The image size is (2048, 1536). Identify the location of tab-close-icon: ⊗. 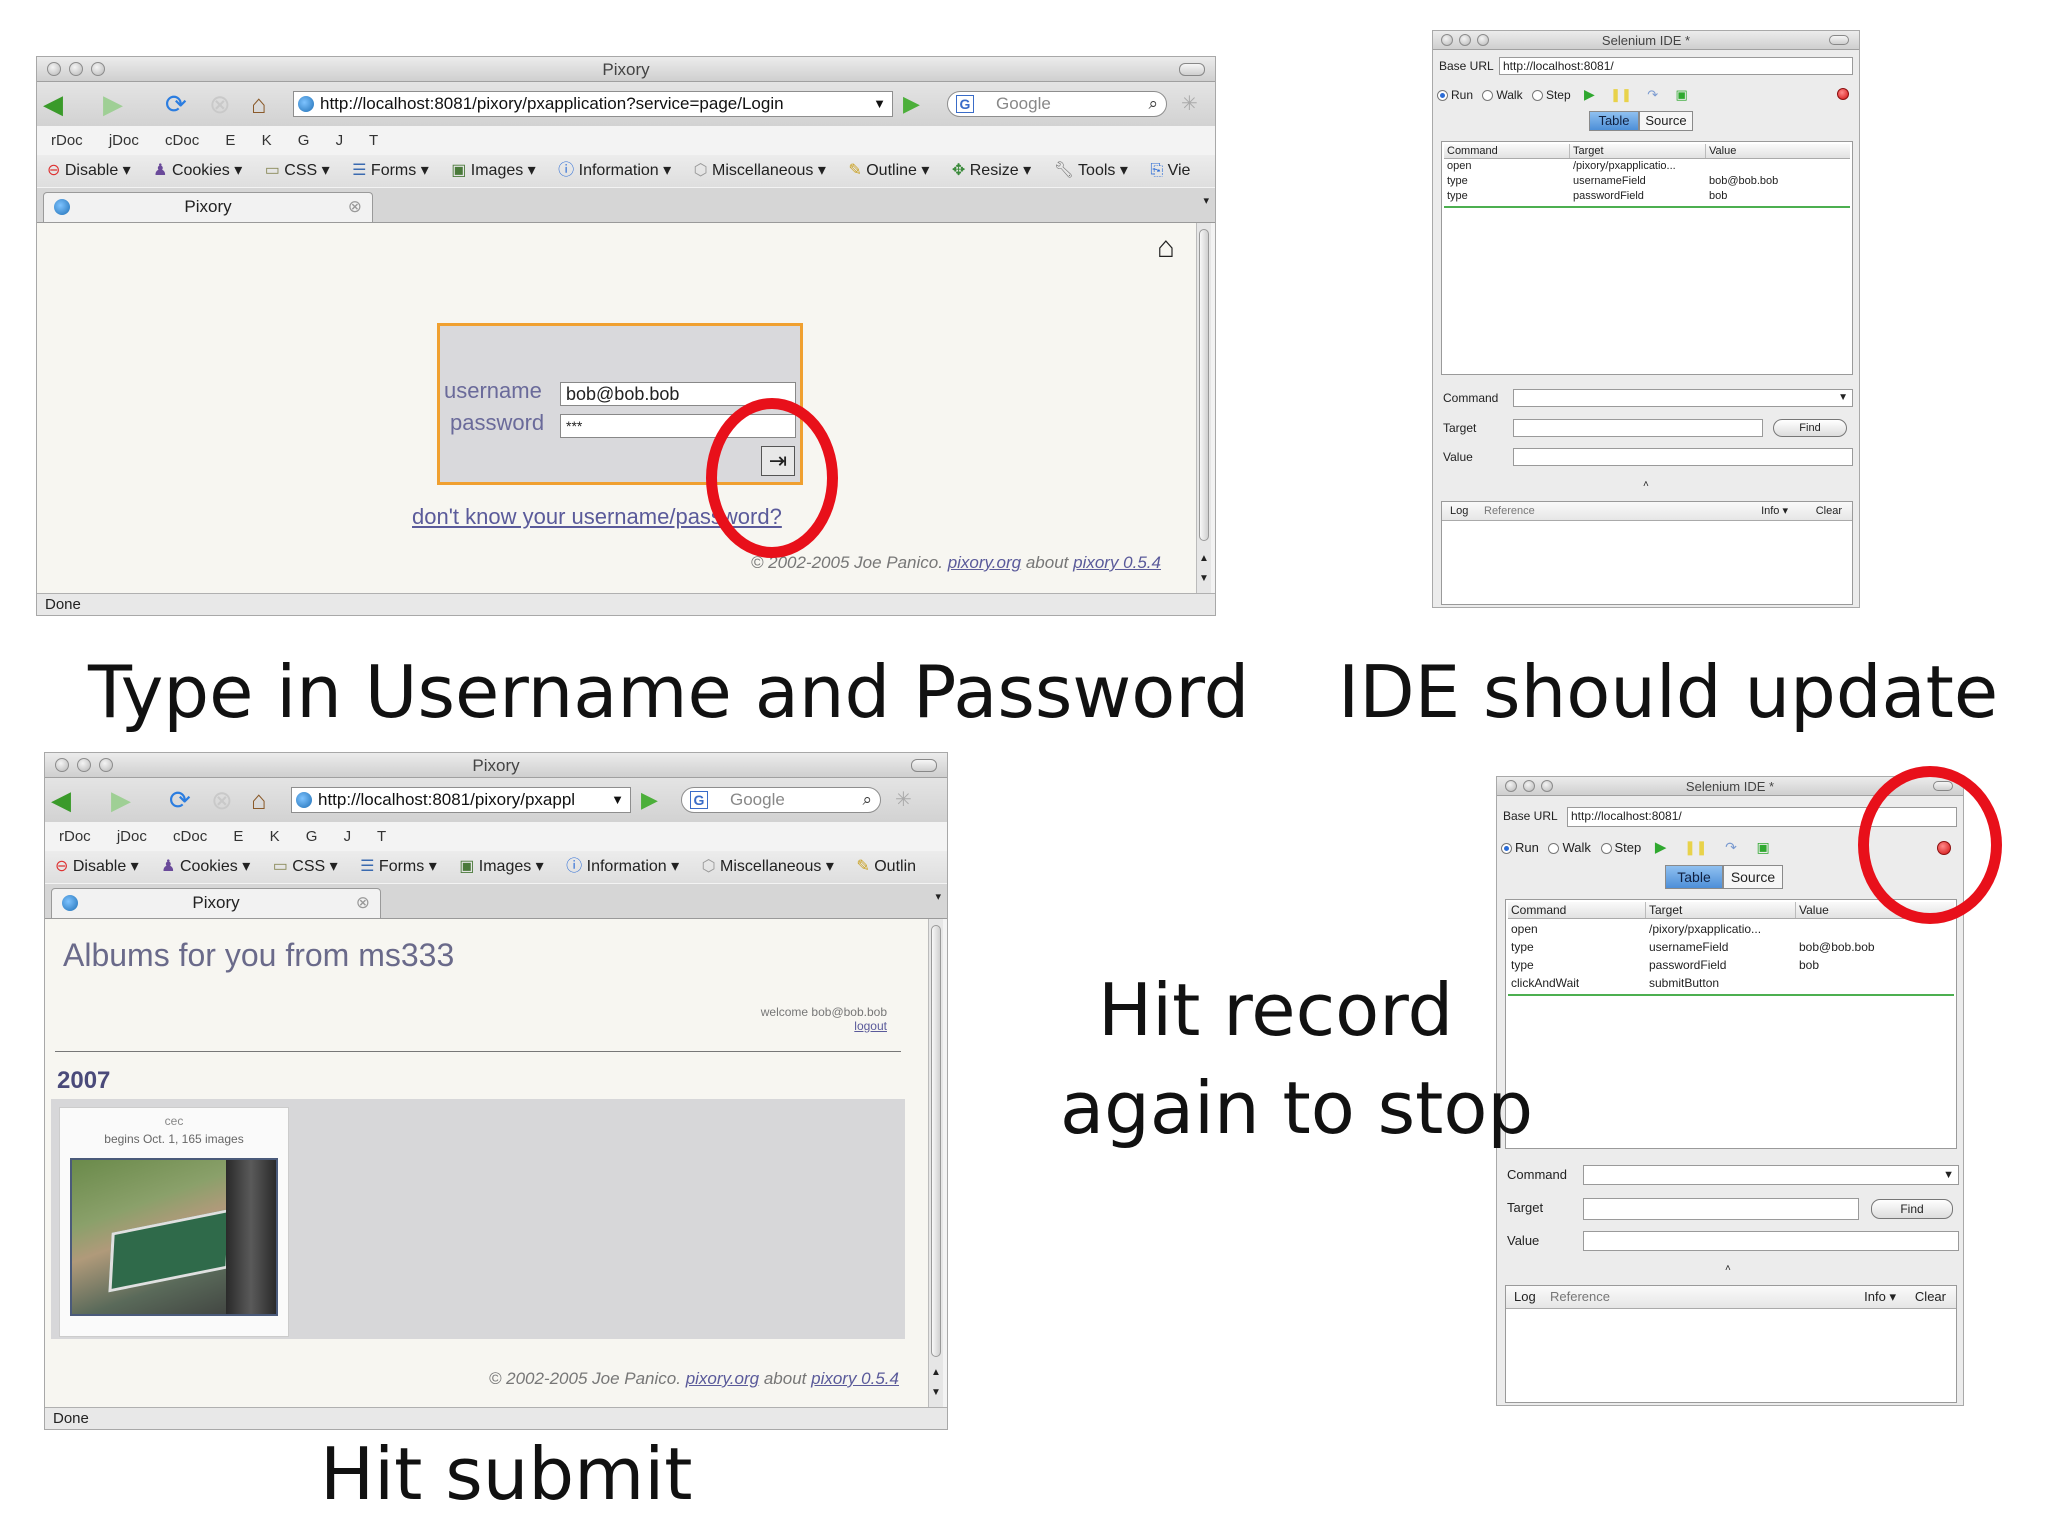
(355, 207).